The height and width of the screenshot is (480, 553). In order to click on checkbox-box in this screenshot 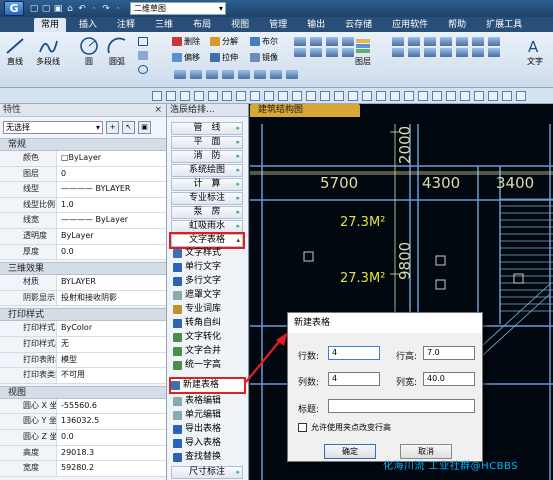, I will do `click(302, 427)`.